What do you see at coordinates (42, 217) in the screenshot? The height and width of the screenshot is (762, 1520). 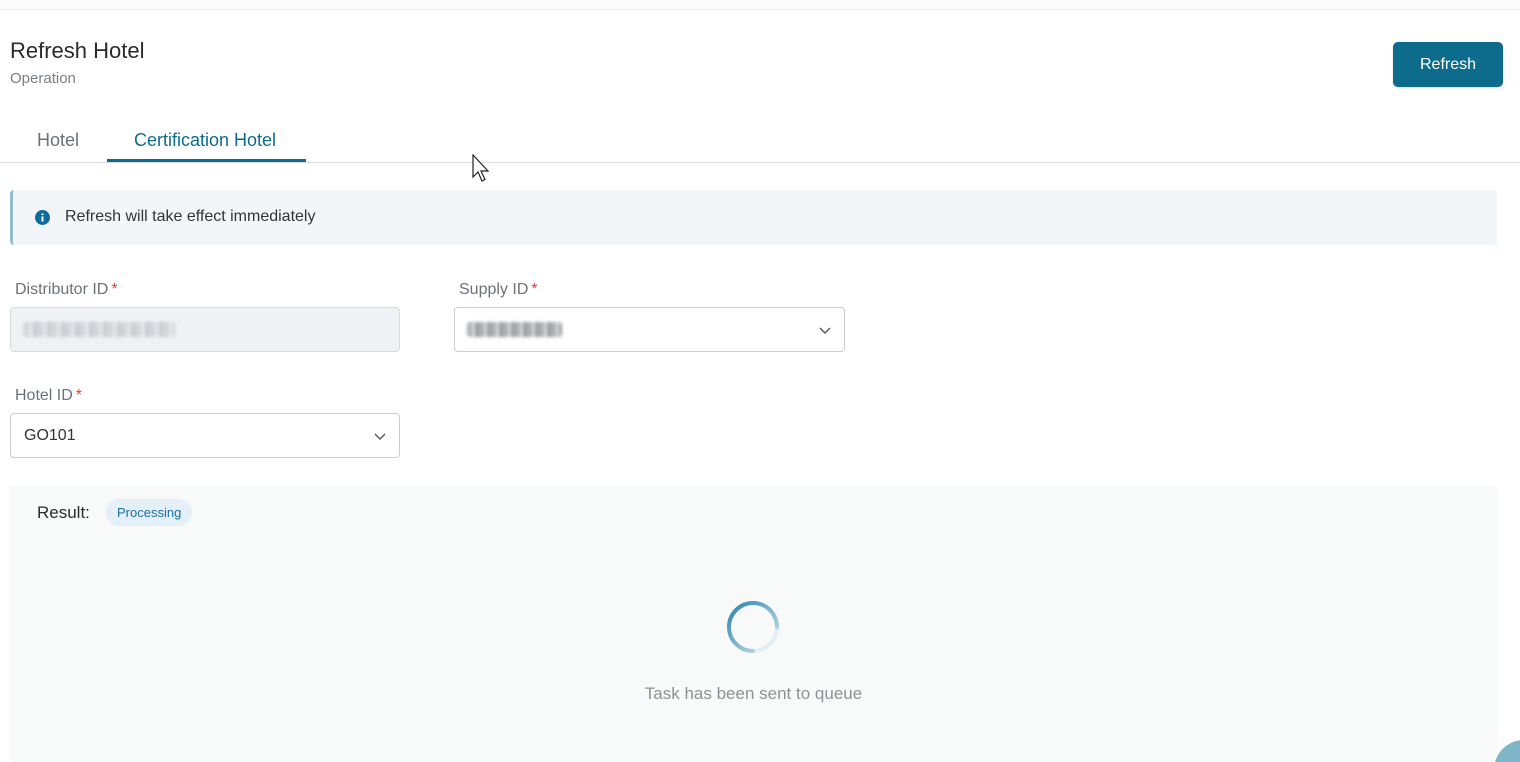 I see `info-icon` at bounding box center [42, 217].